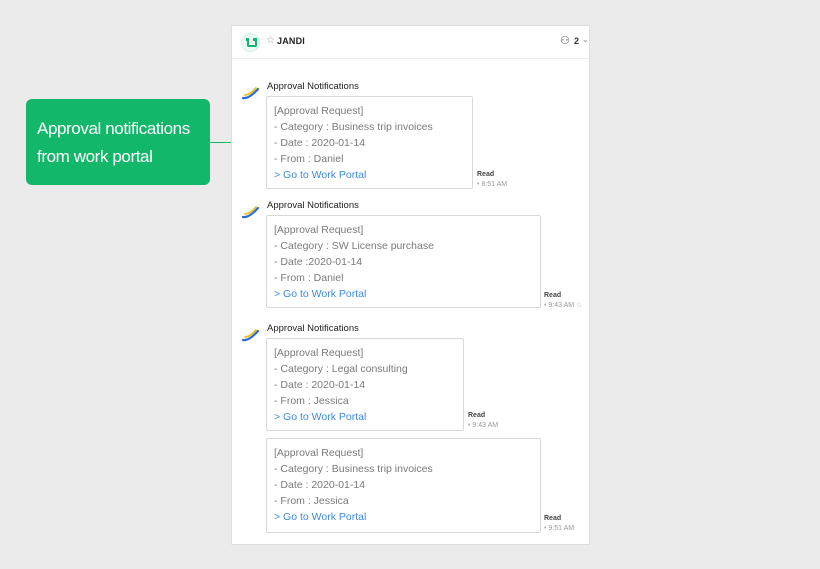 This screenshot has height=569, width=820. I want to click on message-line: - Category : SW License purchase, so click(354, 246).